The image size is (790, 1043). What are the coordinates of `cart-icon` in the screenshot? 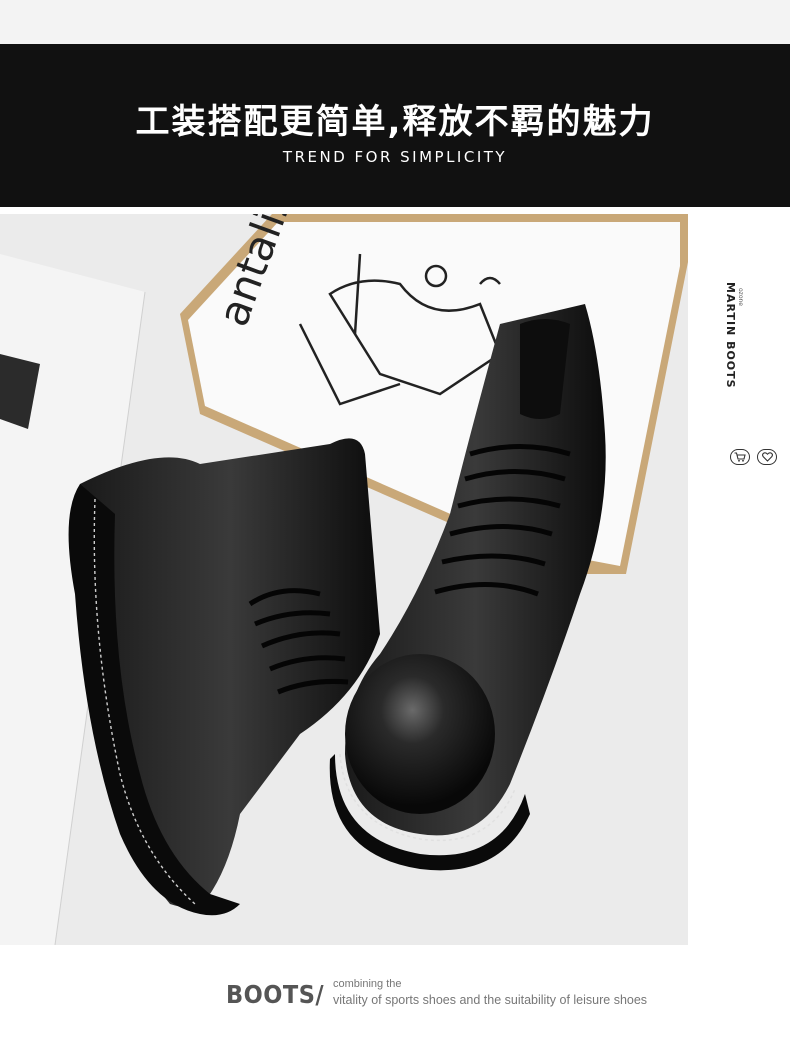 It's located at (740, 457).